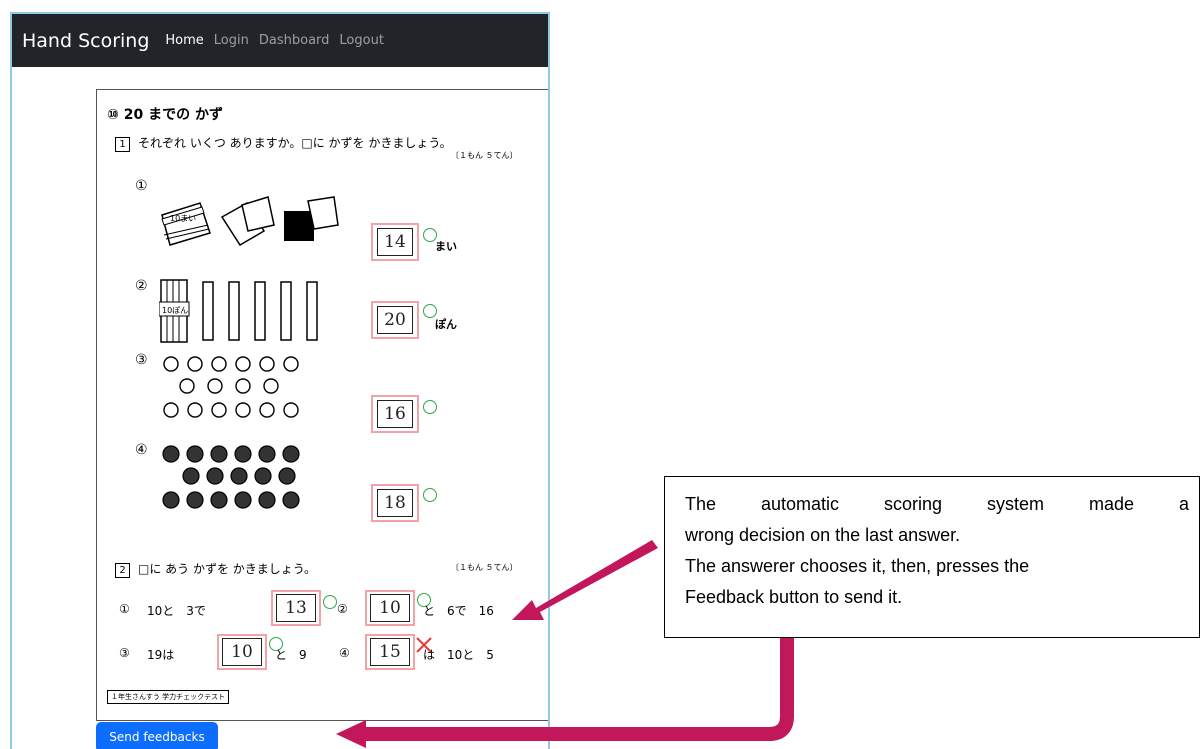 Image resolution: width=1200 pixels, height=749 pixels. I want to click on navbar: Hand Scoring Home Login Dashboard Logout, so click(280, 40).